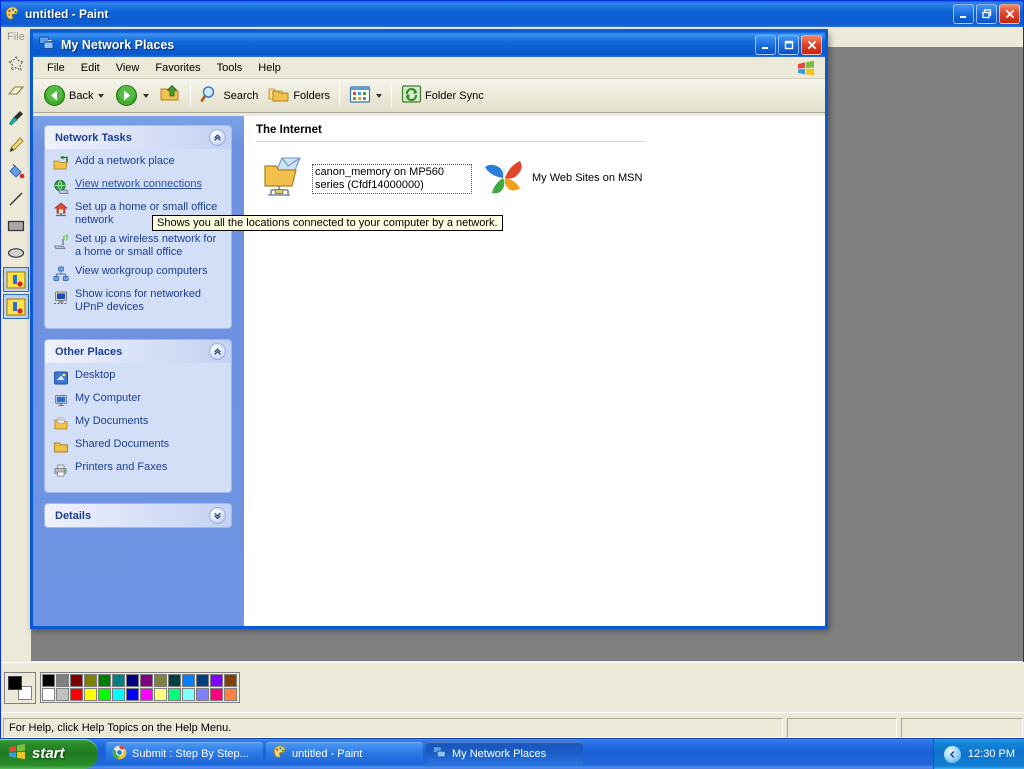 The image size is (1024, 769). What do you see at coordinates (562, 178) in the screenshot?
I see `list-item: My Web Sites on MSN` at bounding box center [562, 178].